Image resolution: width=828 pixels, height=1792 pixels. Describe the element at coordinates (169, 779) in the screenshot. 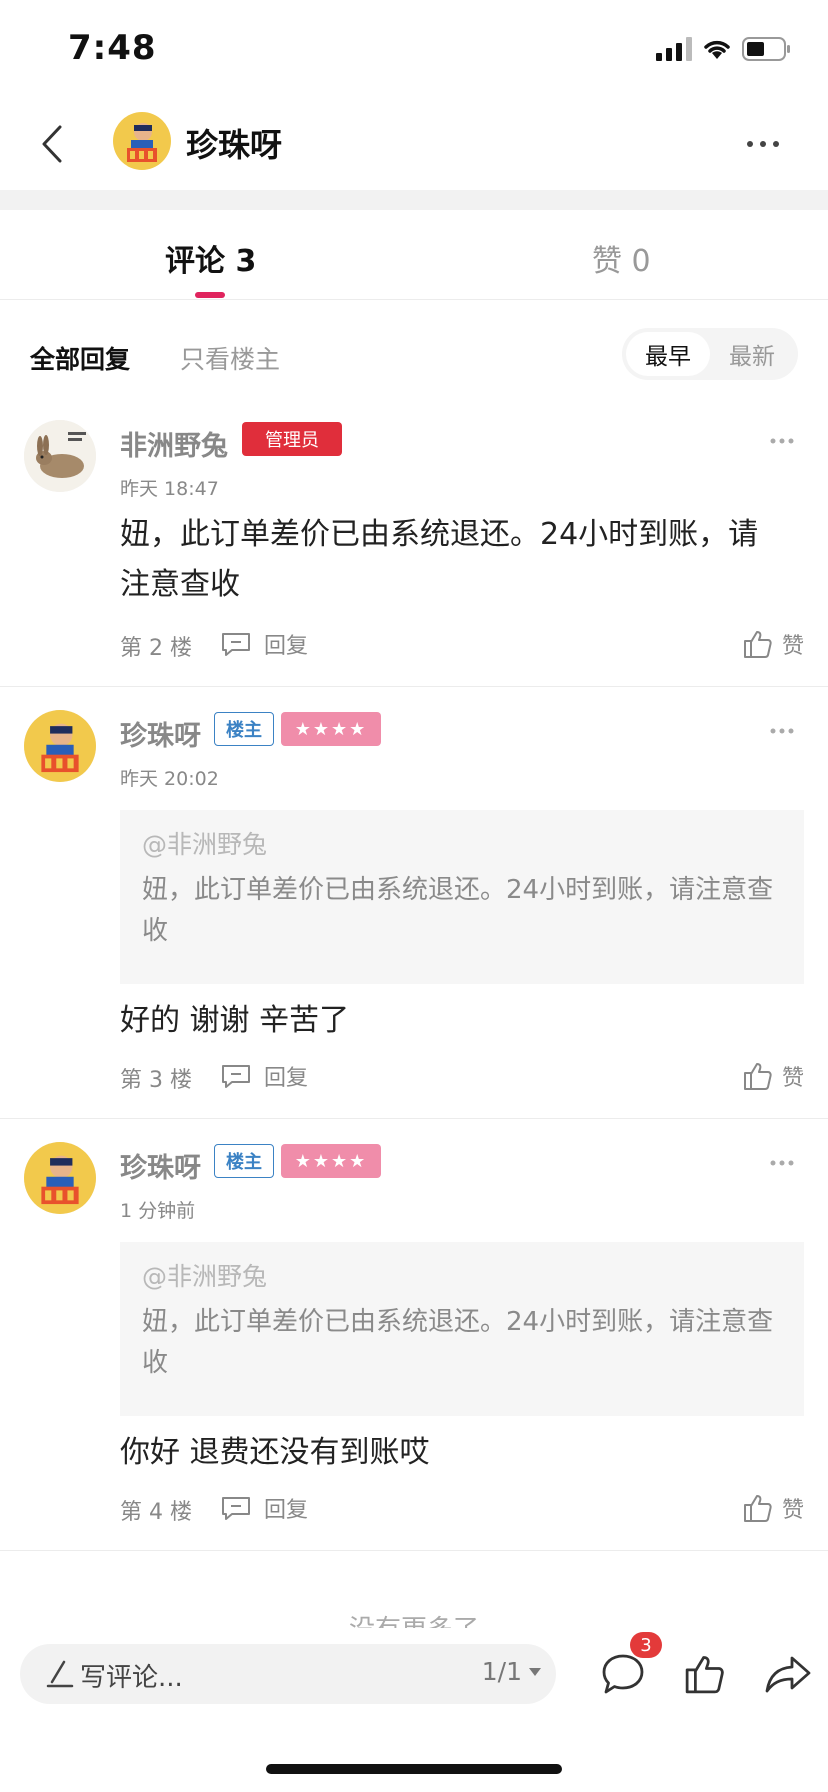

I see `comment-time: 昨天 20:02` at that location.